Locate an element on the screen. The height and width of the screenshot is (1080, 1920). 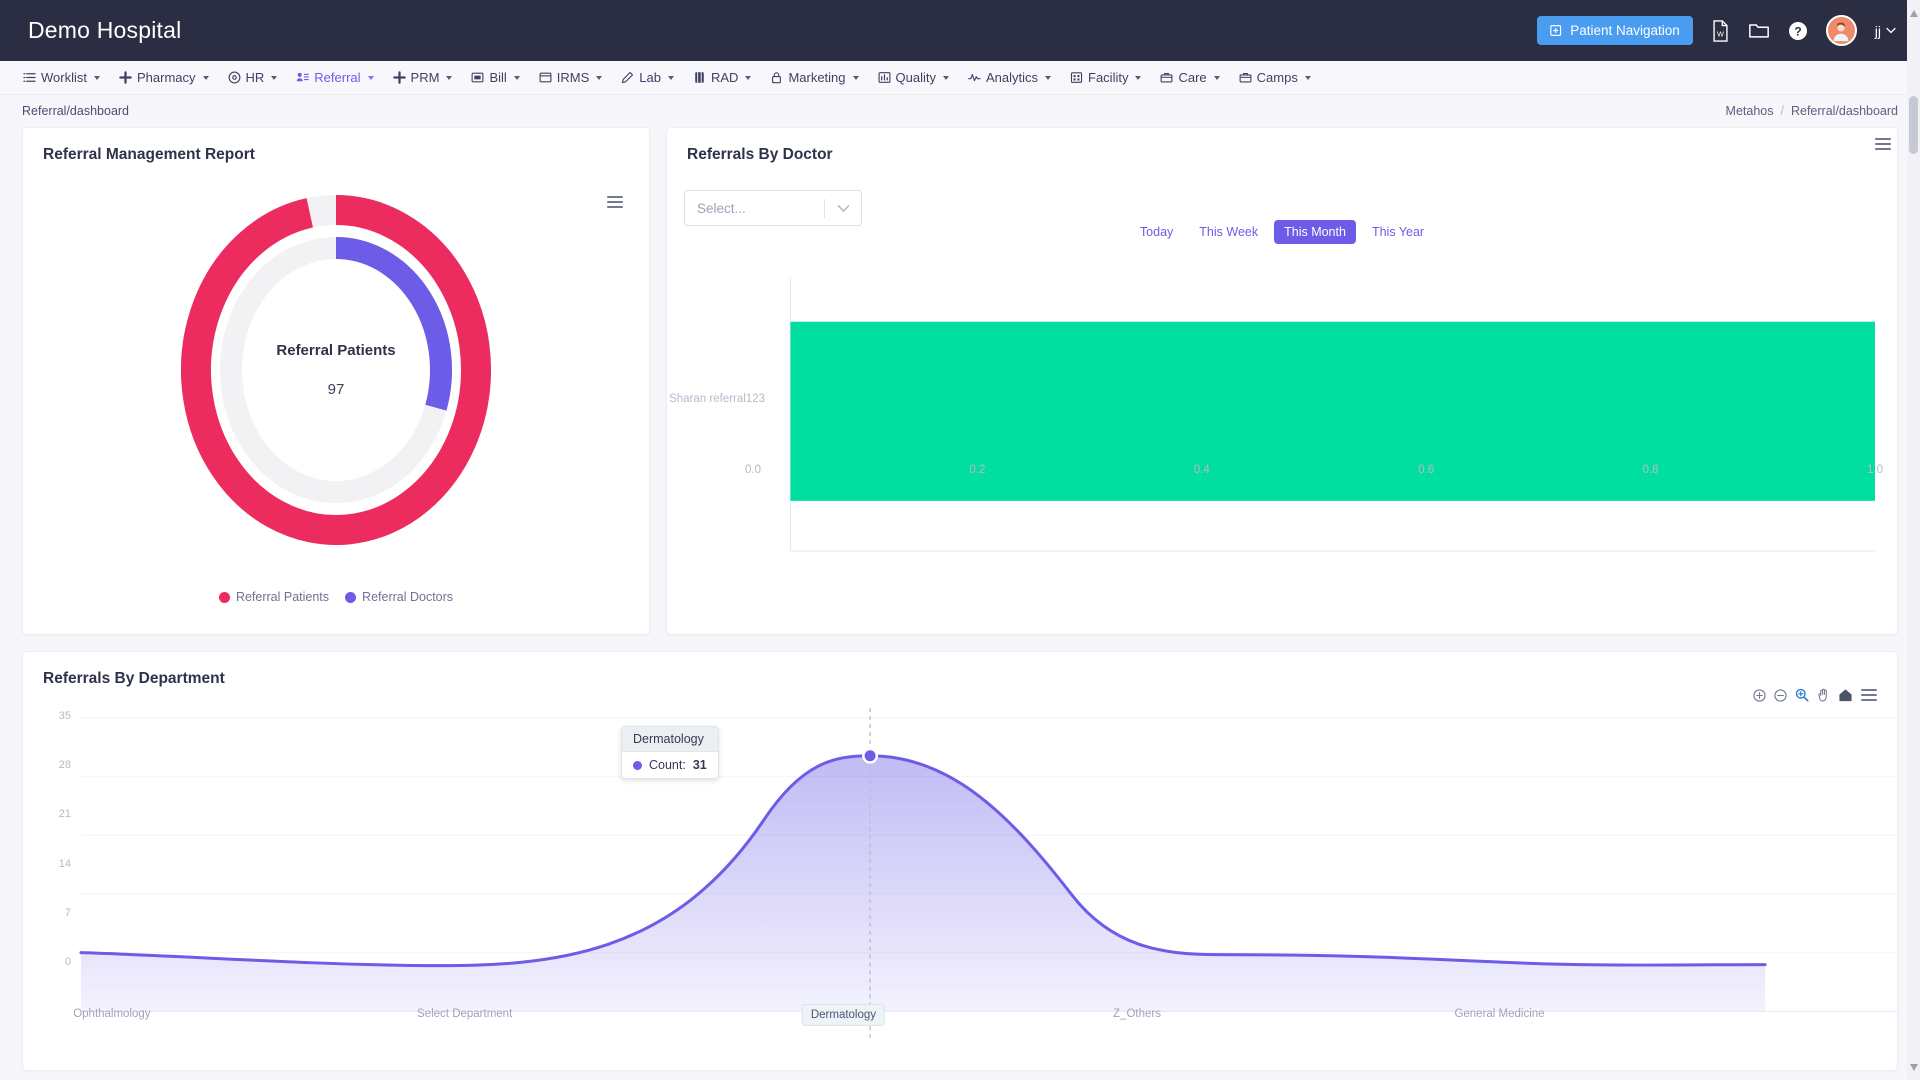
breadcrumb-current: Referral/dashboard is located at coordinates (1844, 111).